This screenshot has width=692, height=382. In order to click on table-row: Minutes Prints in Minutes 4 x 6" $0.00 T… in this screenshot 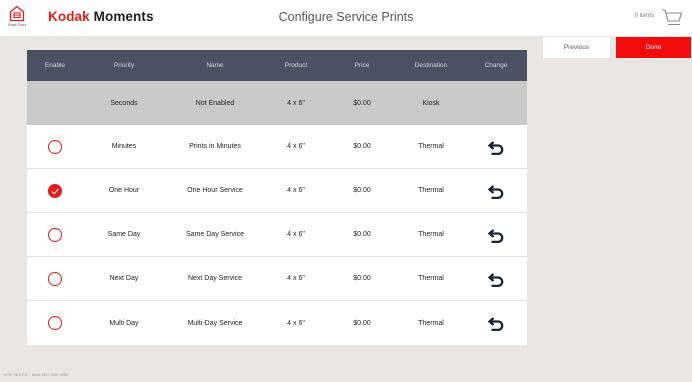, I will do `click(277, 147)`.